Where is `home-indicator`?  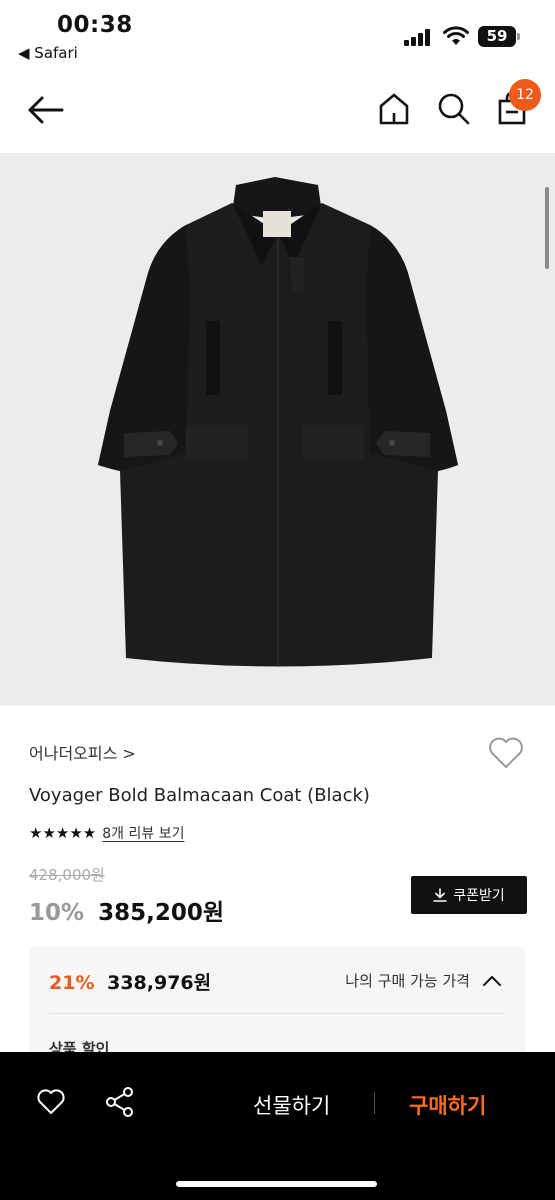
home-indicator is located at coordinates (276, 1184).